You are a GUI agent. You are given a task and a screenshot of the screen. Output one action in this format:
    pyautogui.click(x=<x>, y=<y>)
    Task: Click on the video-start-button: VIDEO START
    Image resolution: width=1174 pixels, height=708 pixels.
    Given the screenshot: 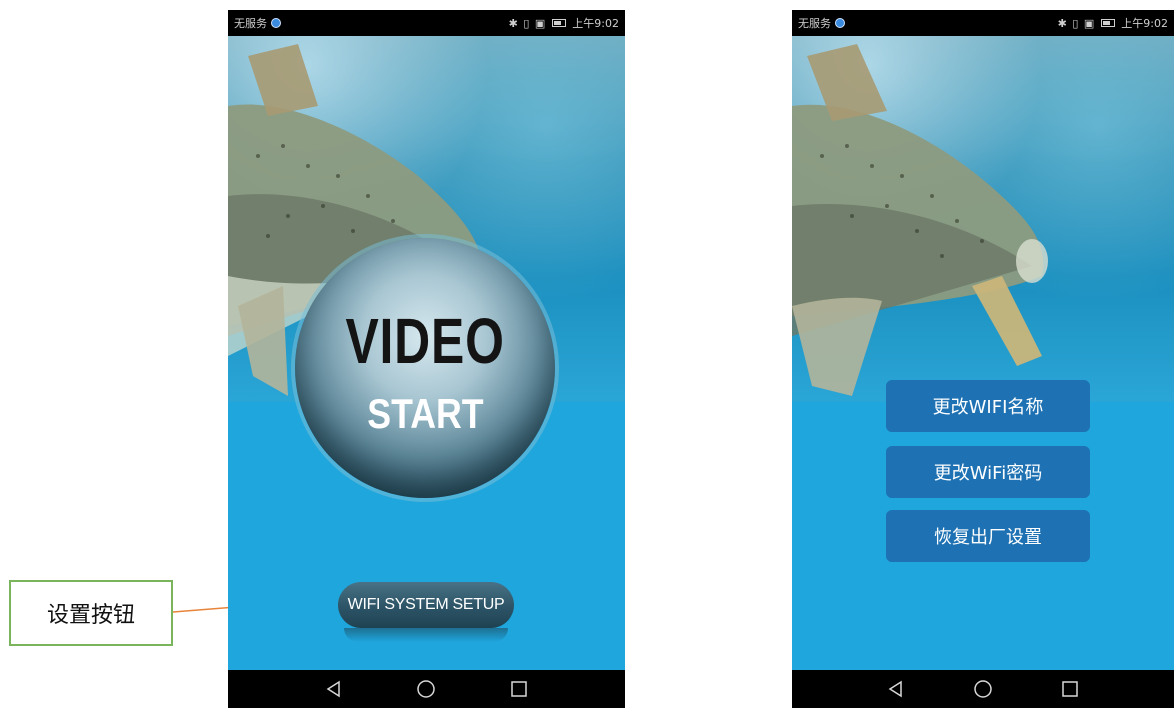 What is the action you would take?
    pyautogui.click(x=425, y=368)
    